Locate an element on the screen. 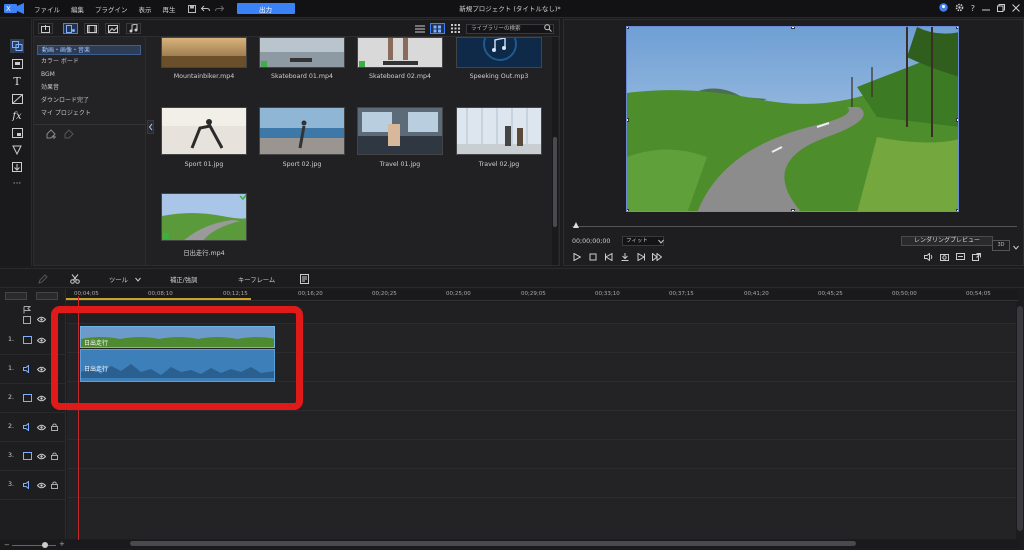  collapse-tree-chevron-icon is located at coordinates (150, 127).